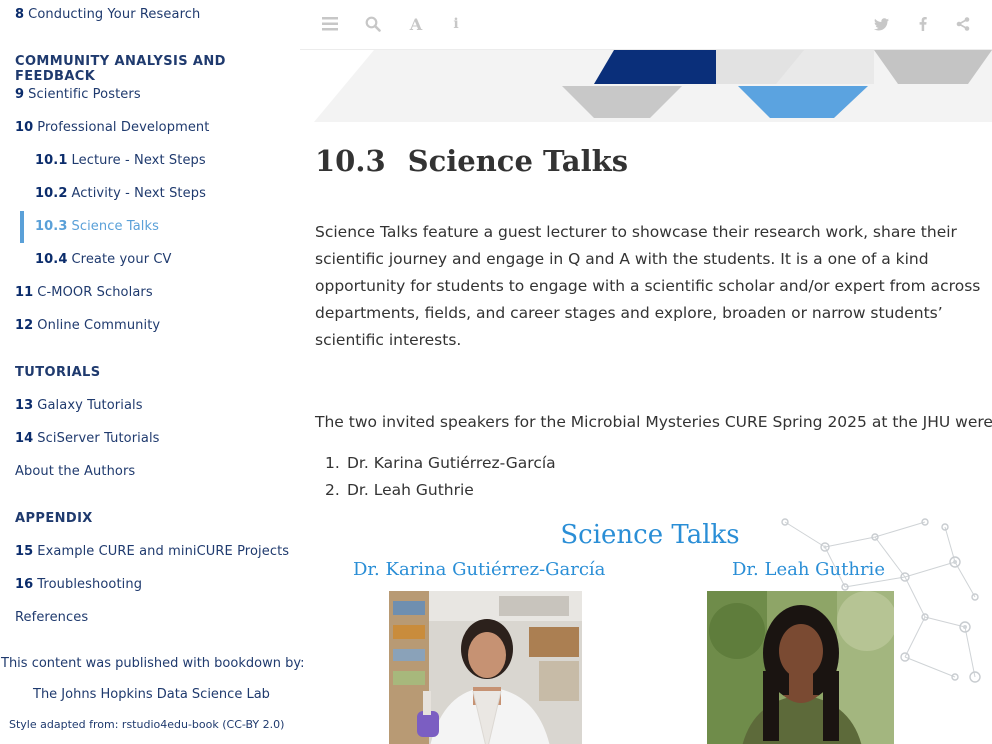  What do you see at coordinates (479, 569) in the screenshot?
I see `figure-speaker-1-name: Dr. Karina Gutiérrez-García` at bounding box center [479, 569].